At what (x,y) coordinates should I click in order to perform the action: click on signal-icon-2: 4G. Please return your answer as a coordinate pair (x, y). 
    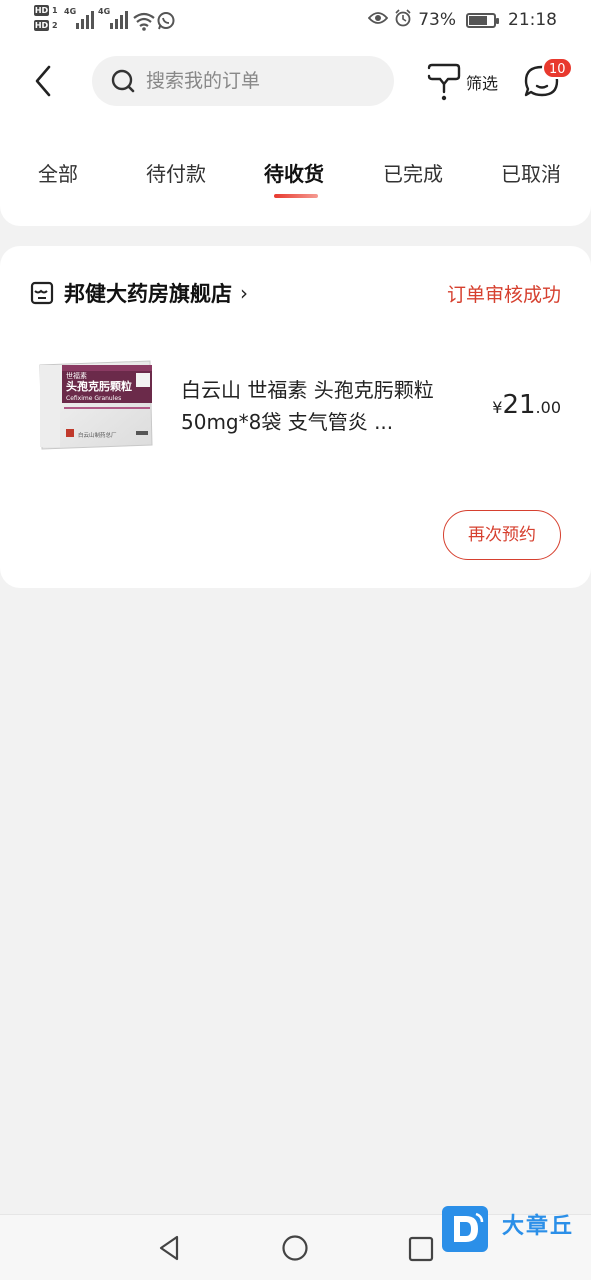
    Looking at the image, I should click on (113, 21).